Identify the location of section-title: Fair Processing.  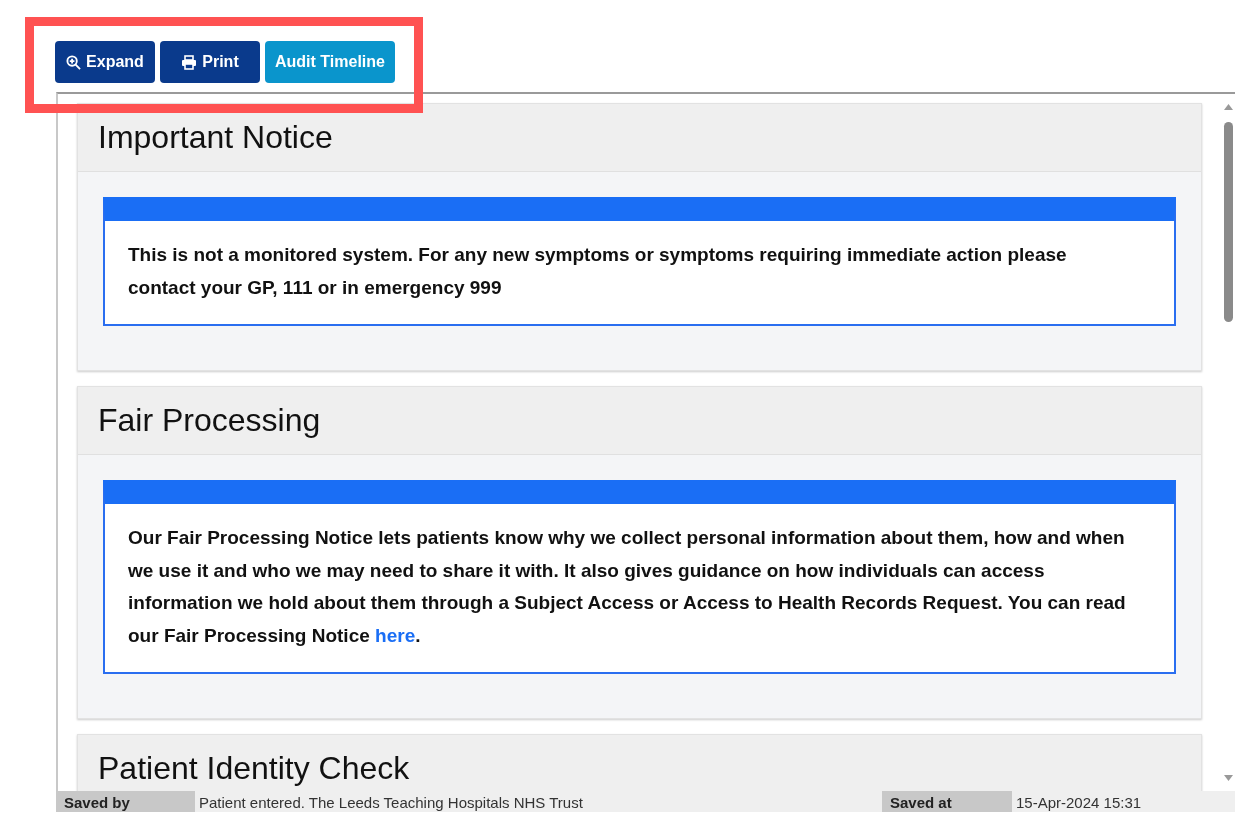
(639, 421).